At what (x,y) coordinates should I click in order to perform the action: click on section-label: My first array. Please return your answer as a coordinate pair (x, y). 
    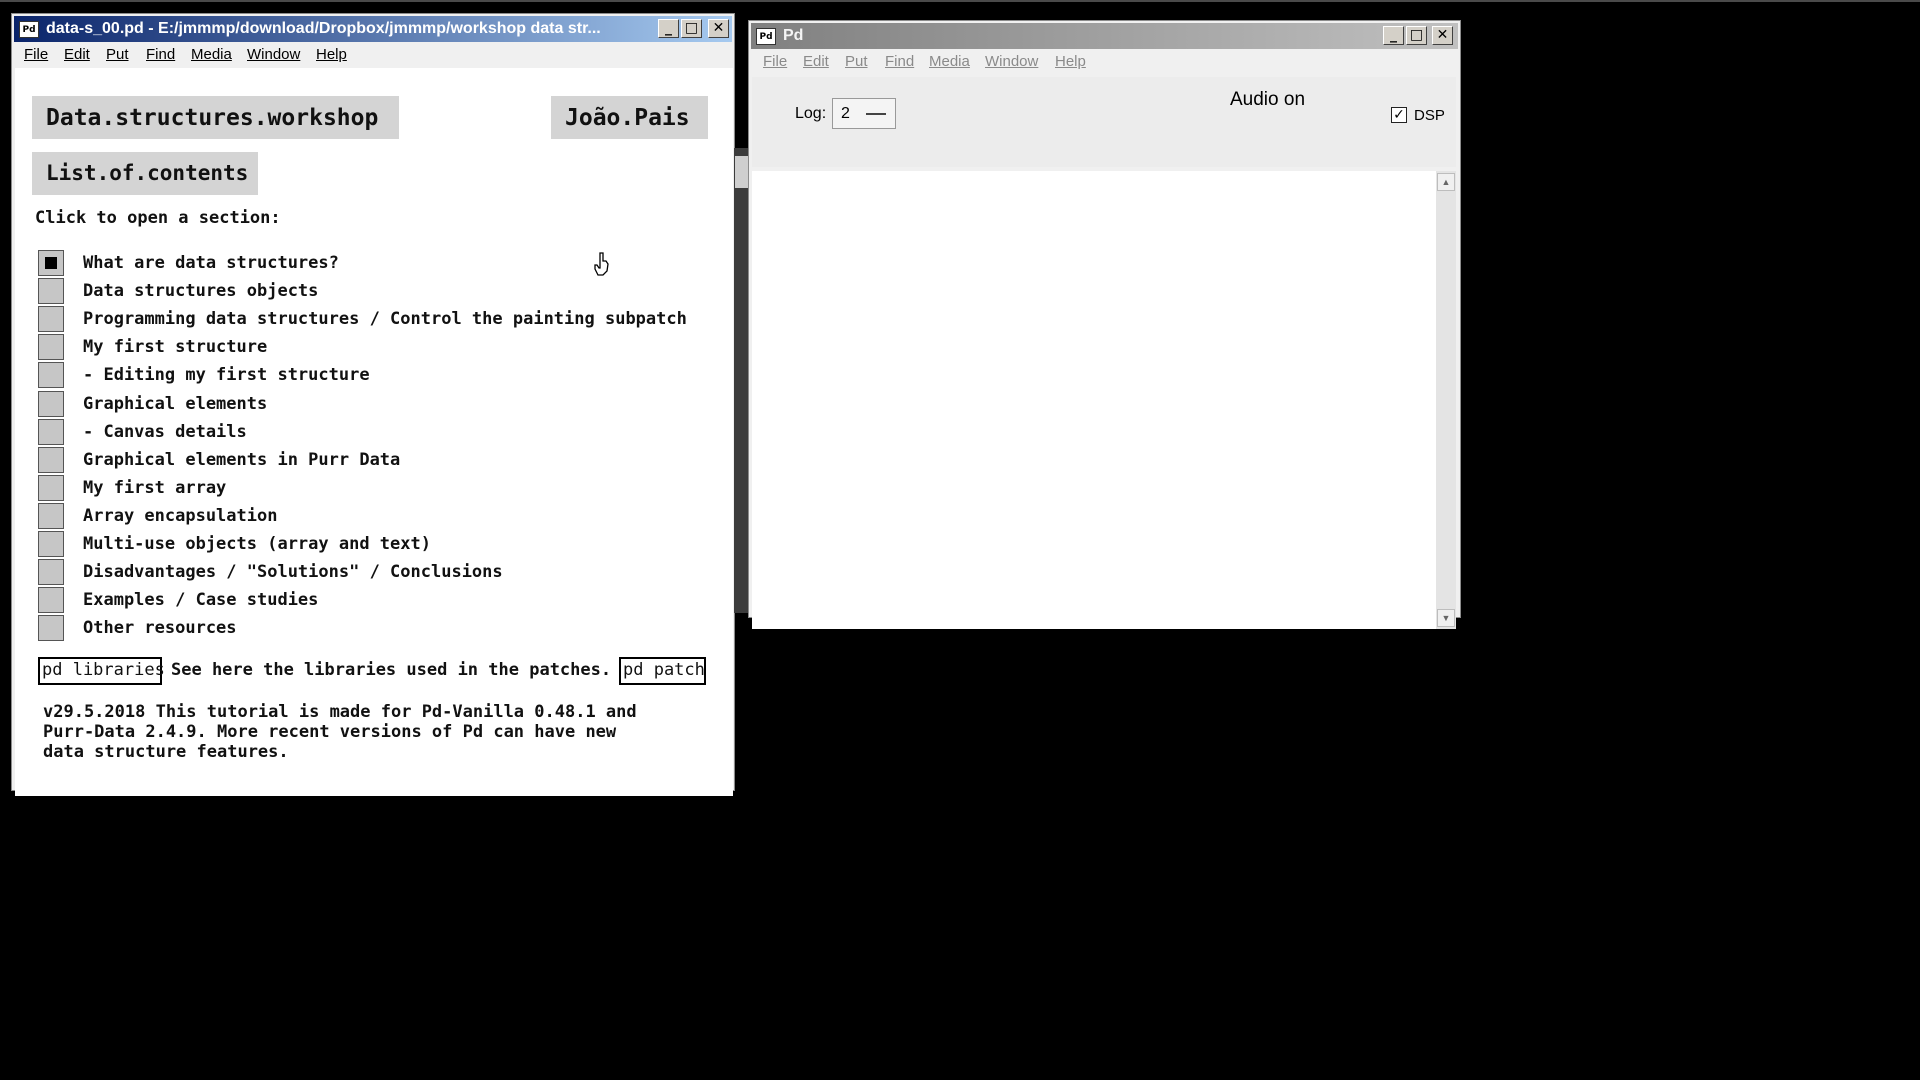
    Looking at the image, I should click on (155, 487).